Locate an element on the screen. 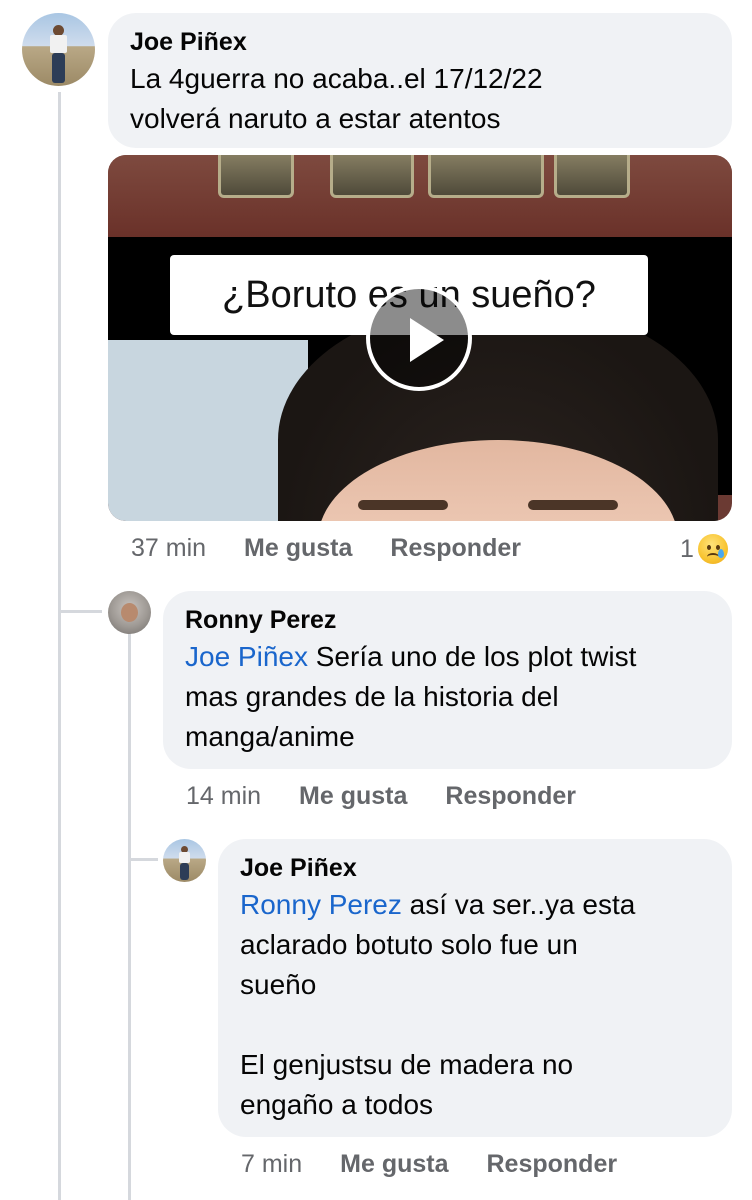 Image resolution: width=752 pixels, height=1200 pixels. comment-actions: 7 min Me gusta Responder is located at coordinates (448, 1164).